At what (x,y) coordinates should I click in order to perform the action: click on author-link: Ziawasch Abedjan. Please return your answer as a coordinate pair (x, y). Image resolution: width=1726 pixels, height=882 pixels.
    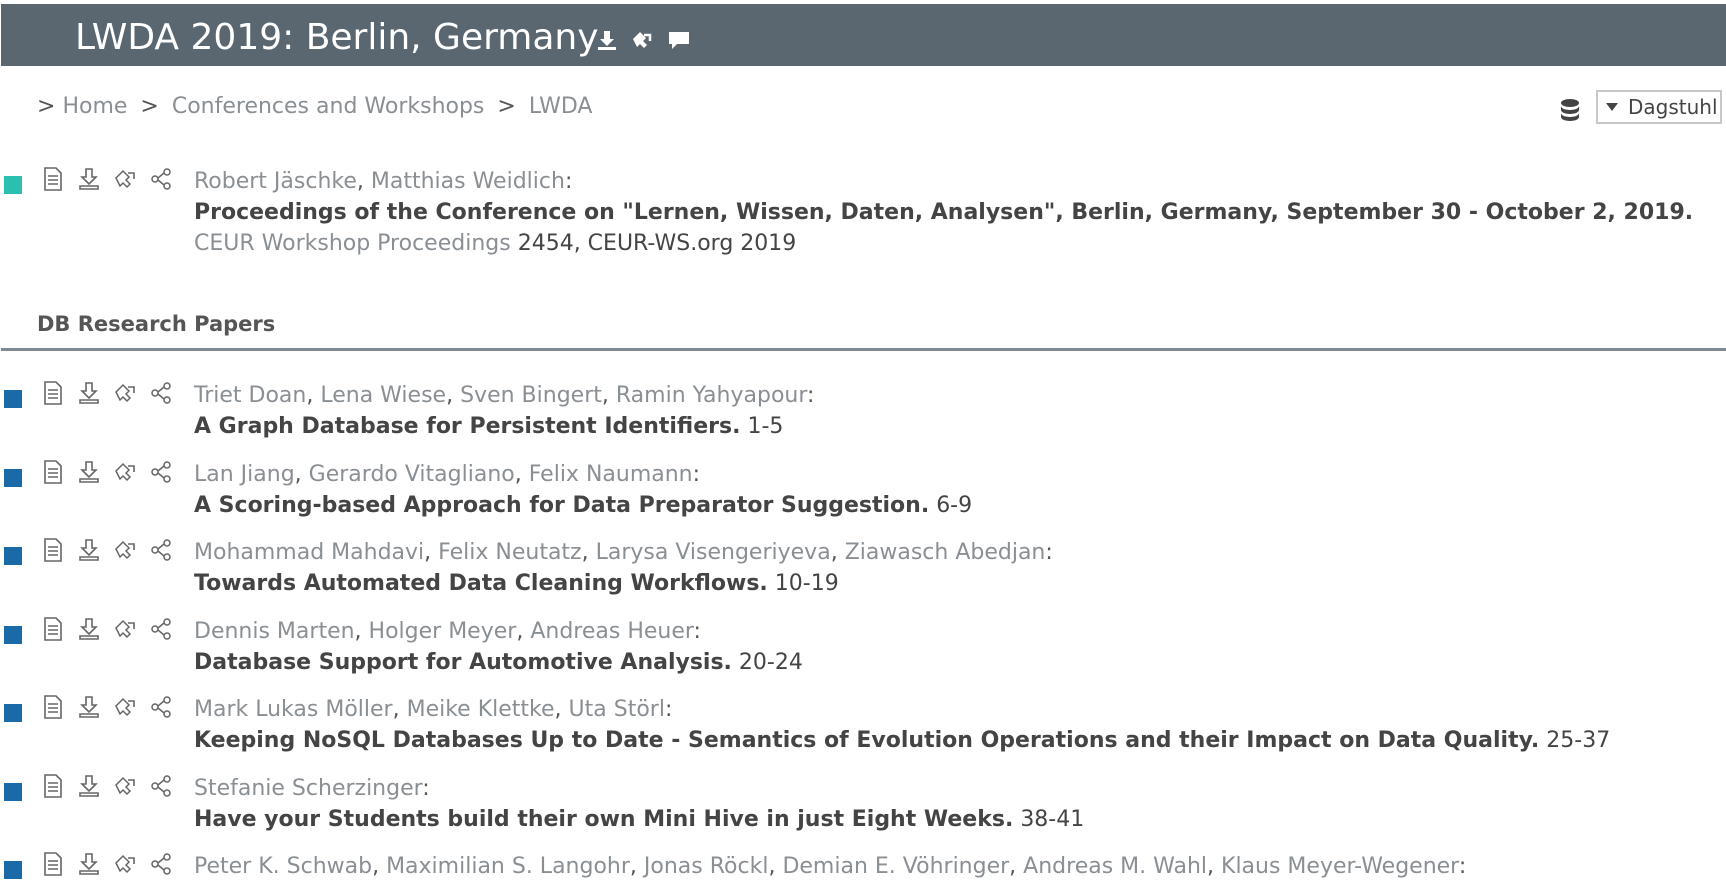
    Looking at the image, I should click on (945, 552).